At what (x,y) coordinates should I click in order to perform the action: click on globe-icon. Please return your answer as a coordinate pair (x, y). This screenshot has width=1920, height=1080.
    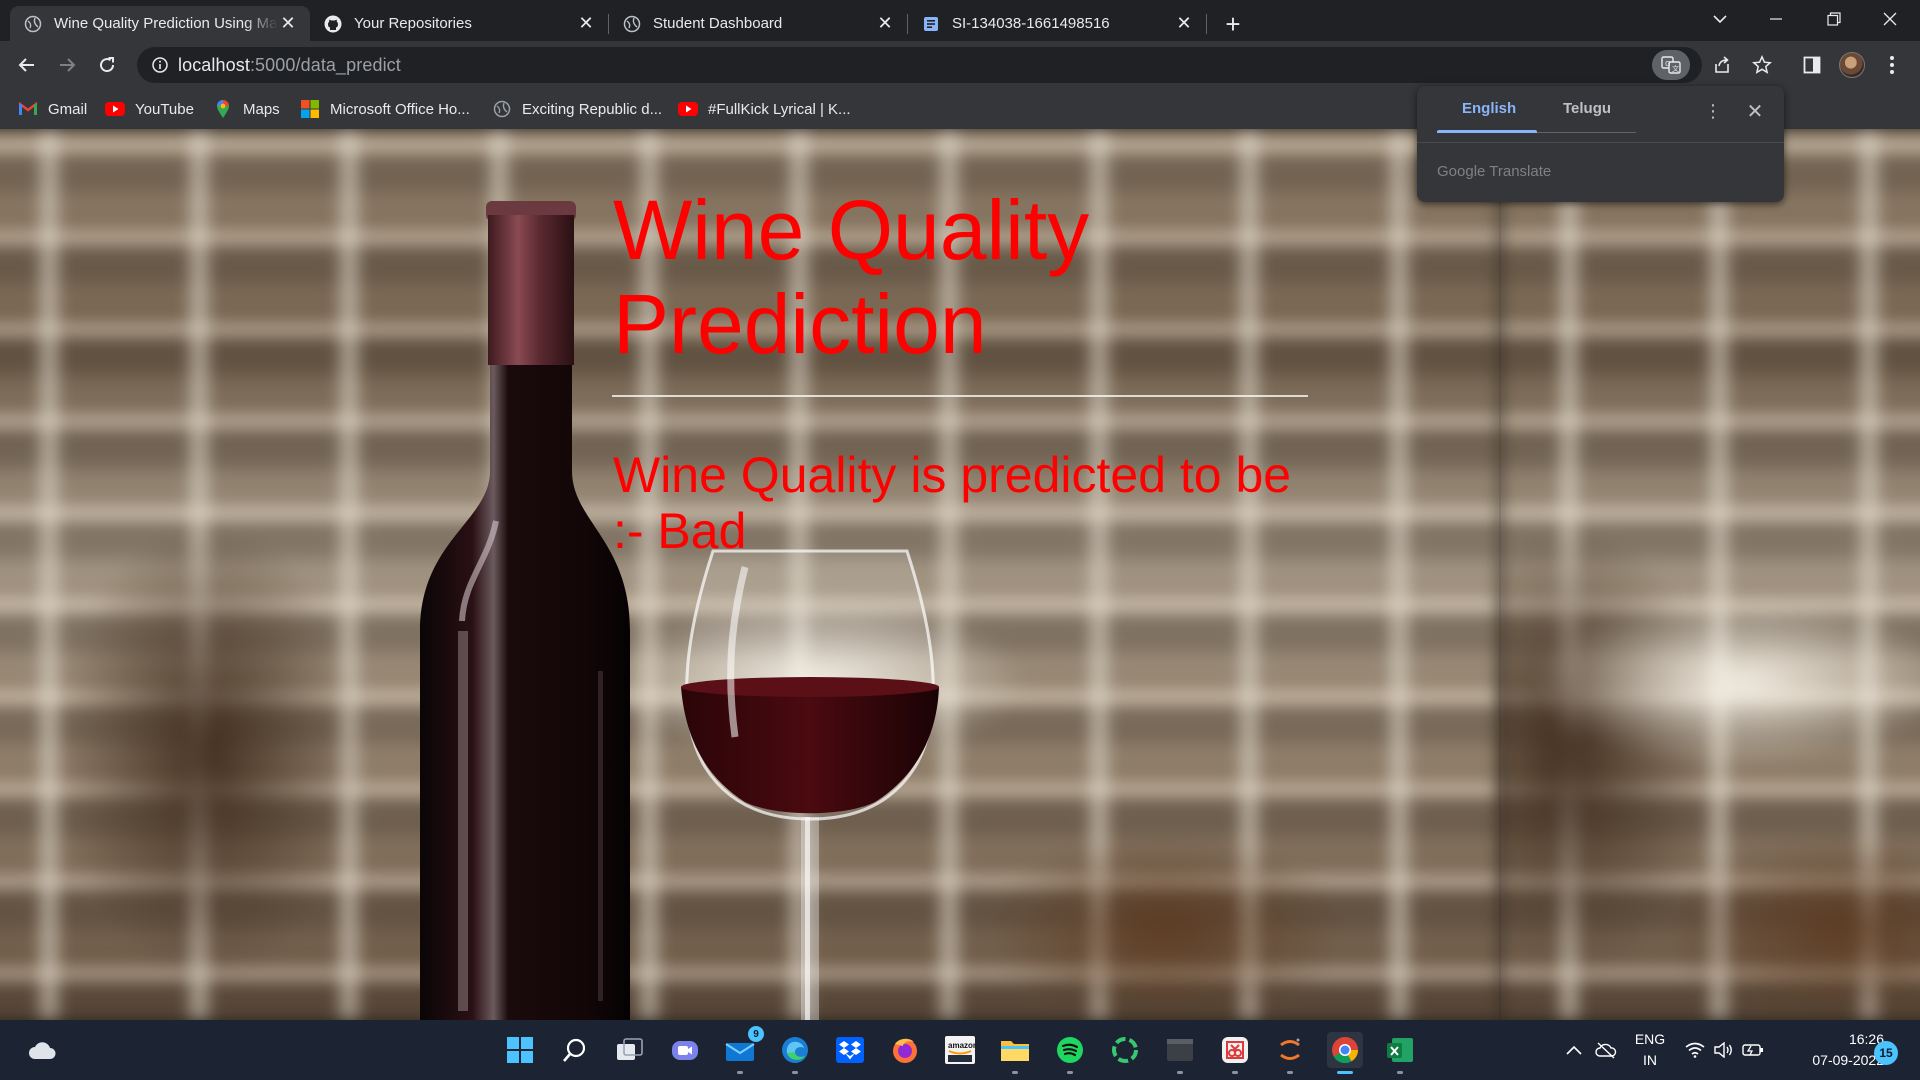
    Looking at the image, I should click on (33, 24).